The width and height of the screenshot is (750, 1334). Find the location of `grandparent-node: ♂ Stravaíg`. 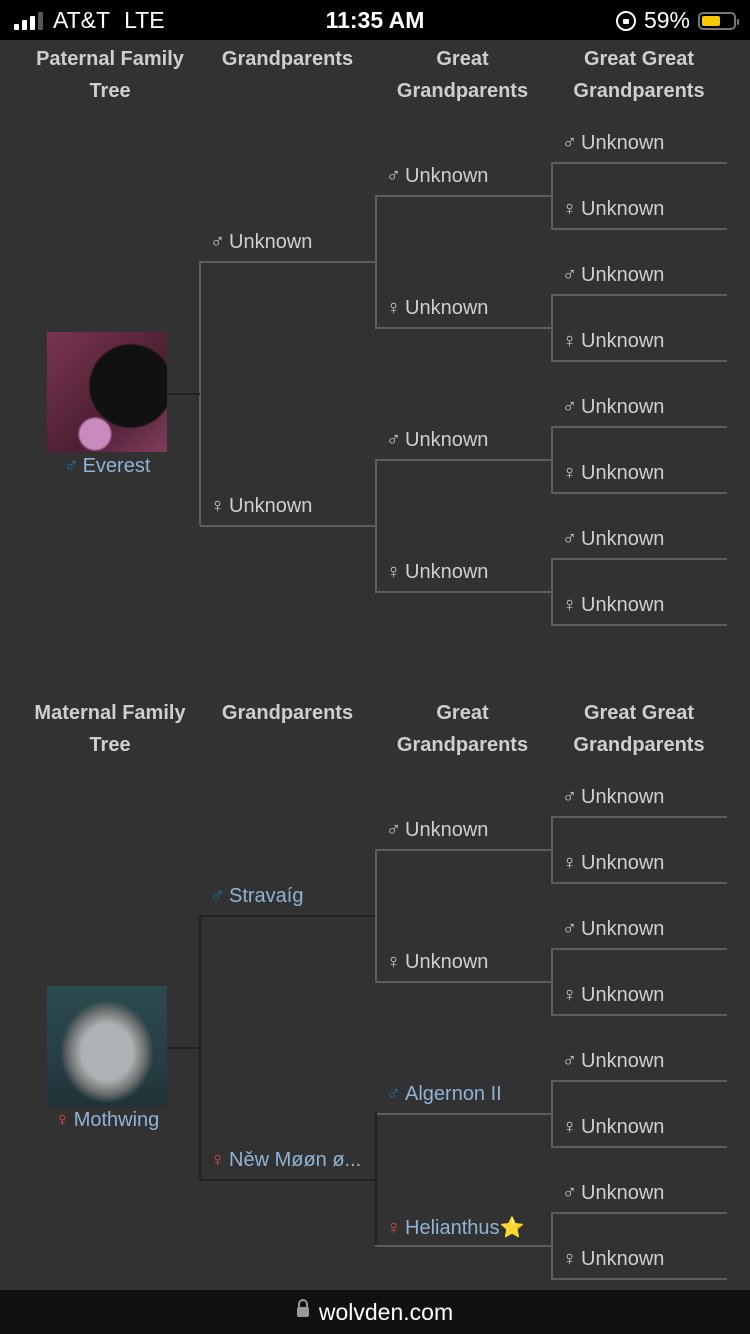

grandparent-node: ♂ Stravaíg is located at coordinates (256, 896).